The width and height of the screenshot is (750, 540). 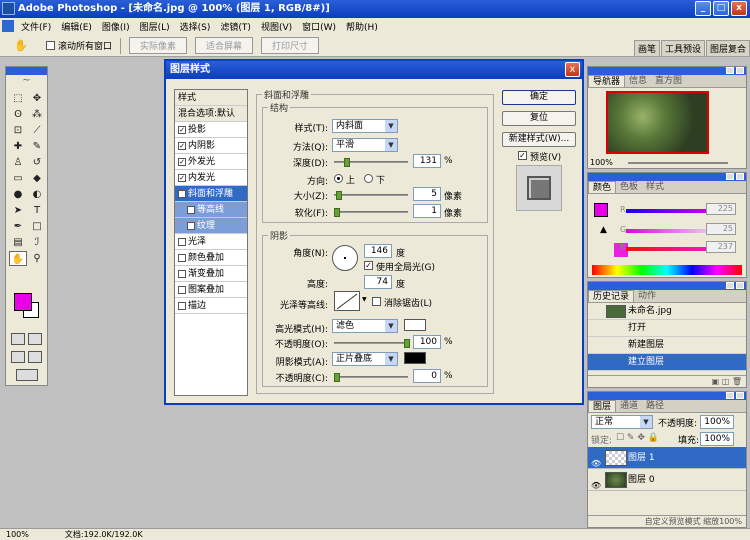 What do you see at coordinates (378, 251) in the screenshot?
I see `angle-input: 146` at bounding box center [378, 251].